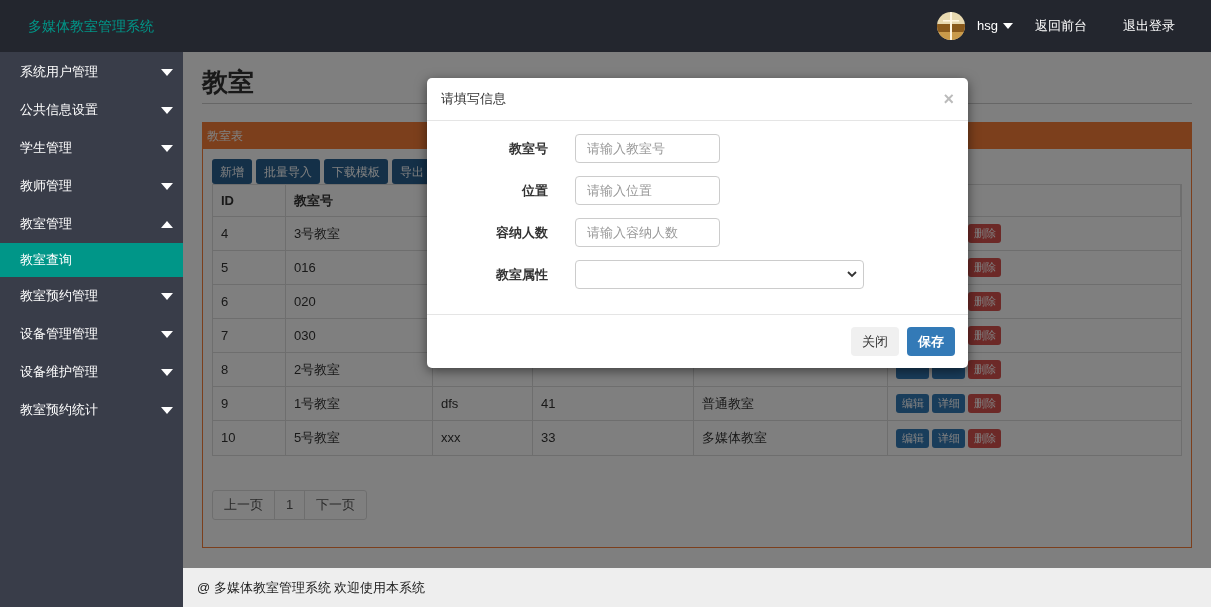 The image size is (1211, 607). I want to click on sidebar-item: 教室预约统计, so click(91, 410).